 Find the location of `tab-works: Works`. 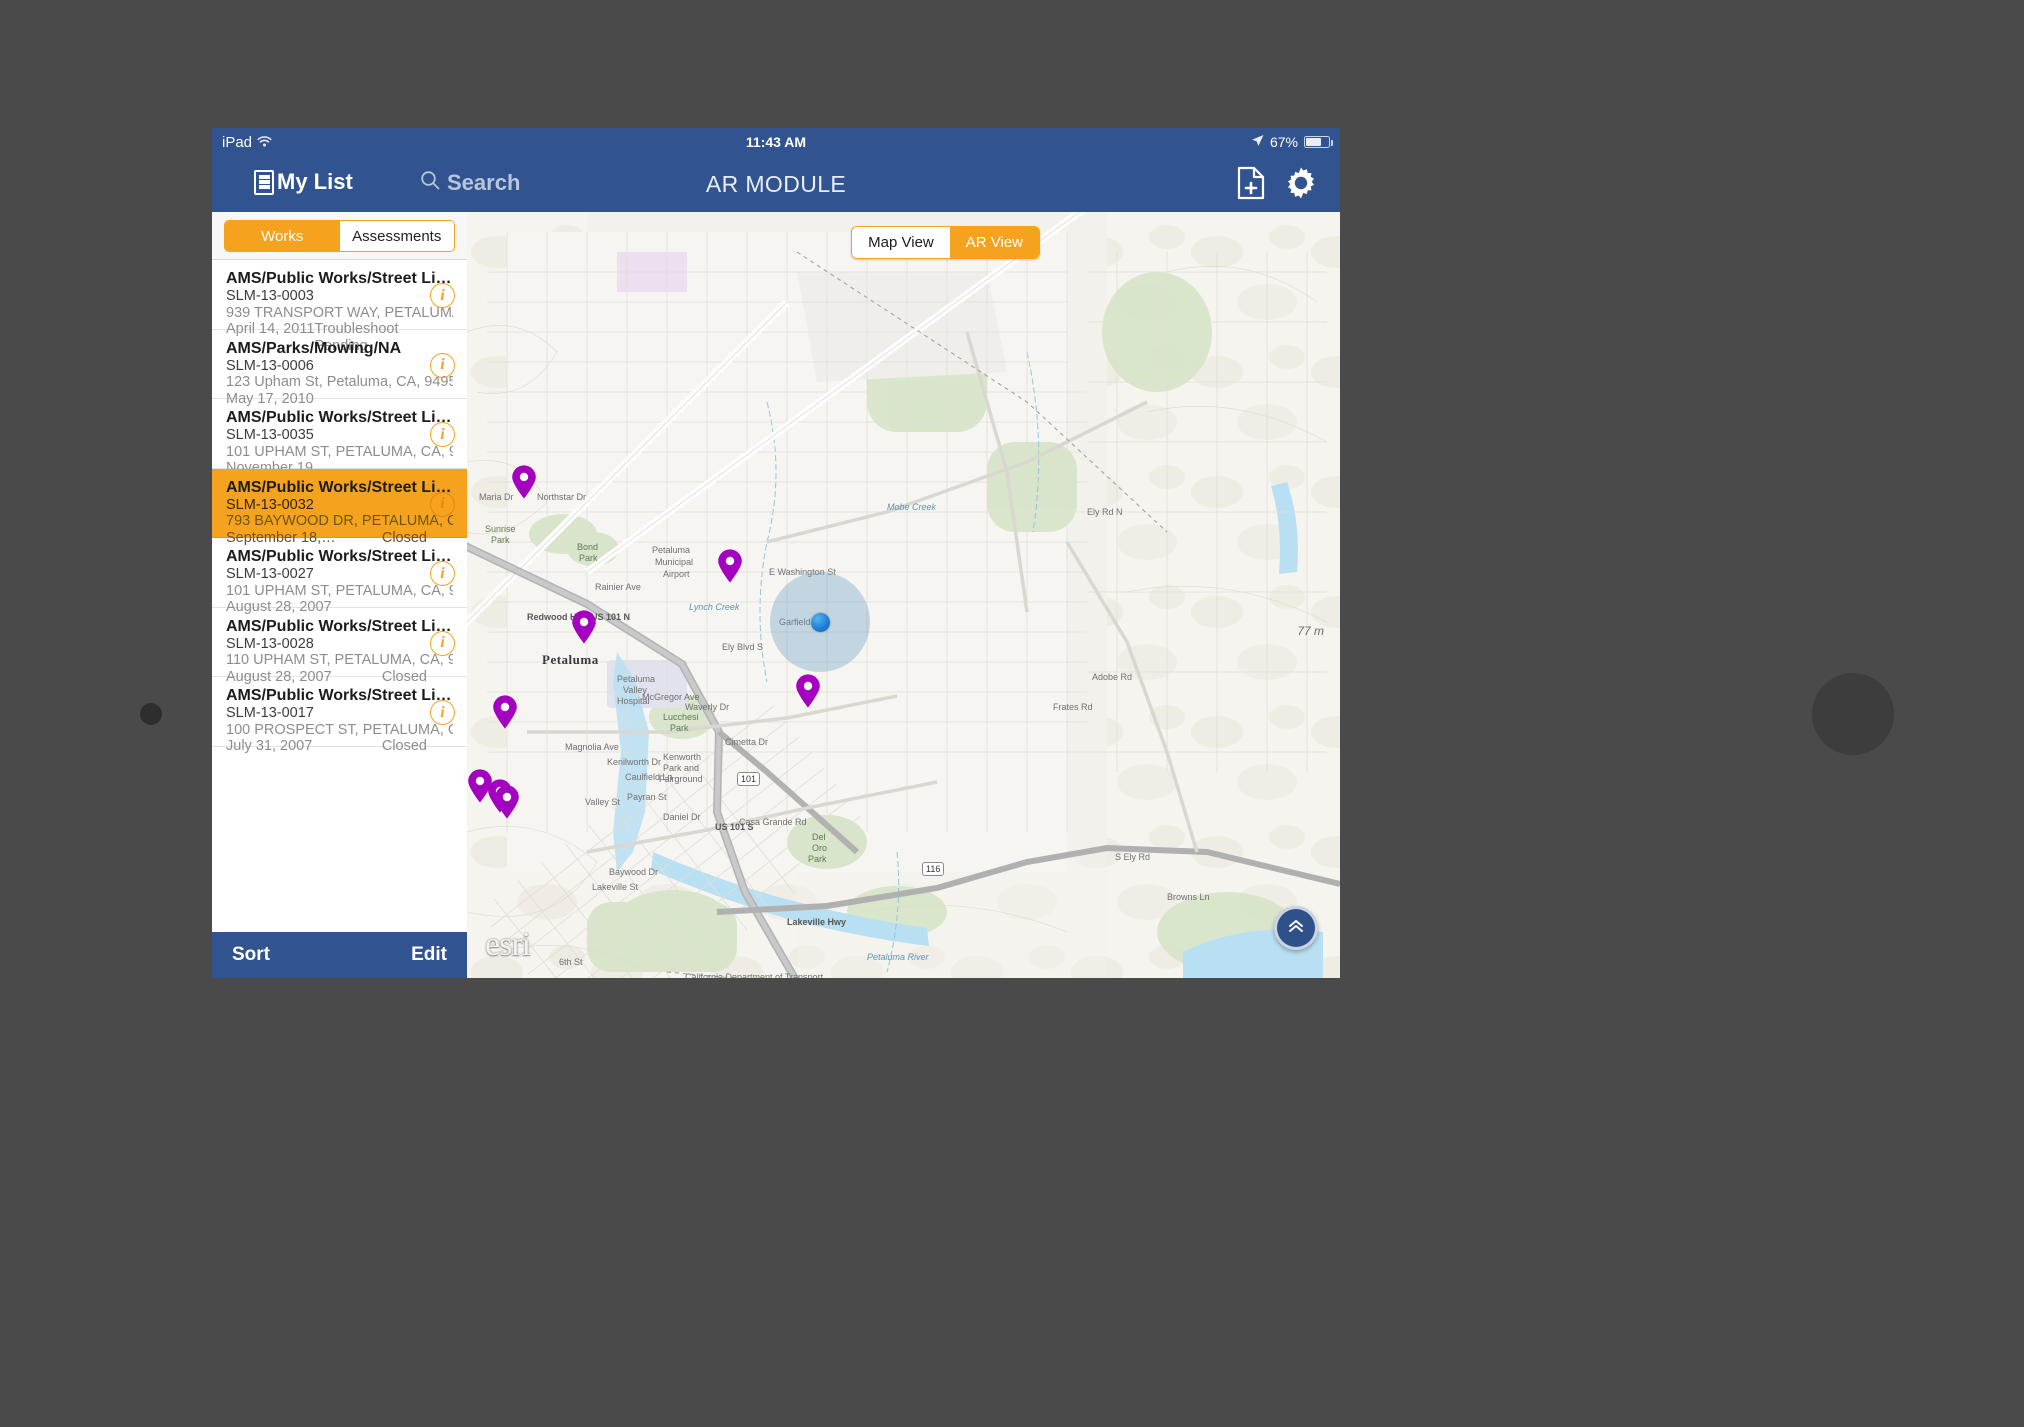

tab-works: Works is located at coordinates (282, 236).